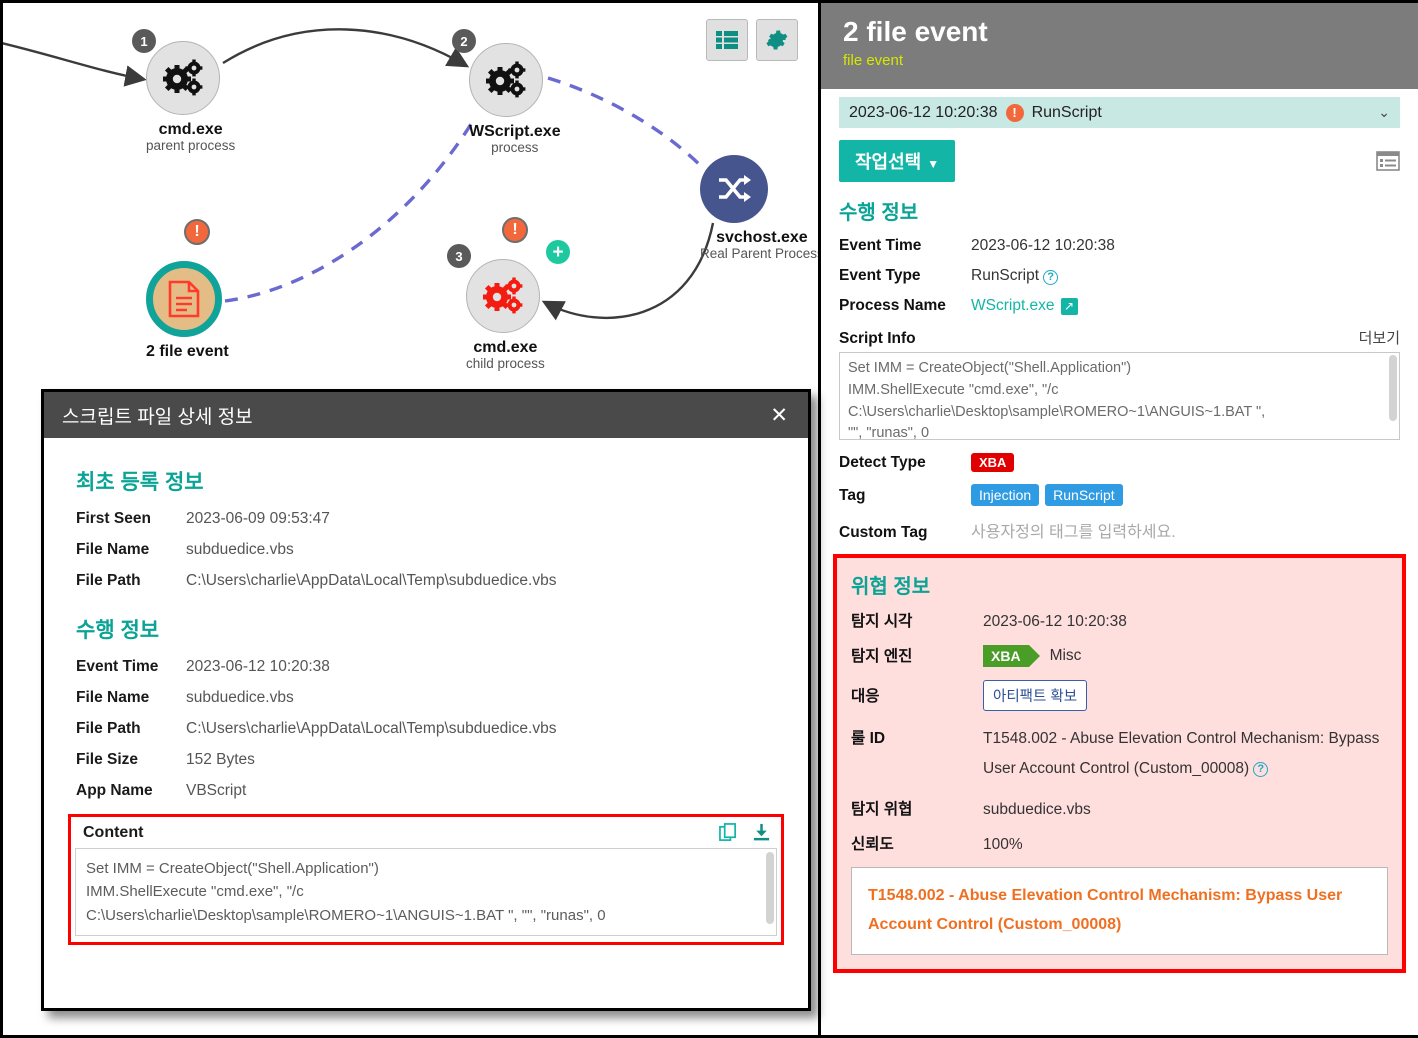 The image size is (1418, 1038). I want to click on row-key: File Size, so click(107, 759).